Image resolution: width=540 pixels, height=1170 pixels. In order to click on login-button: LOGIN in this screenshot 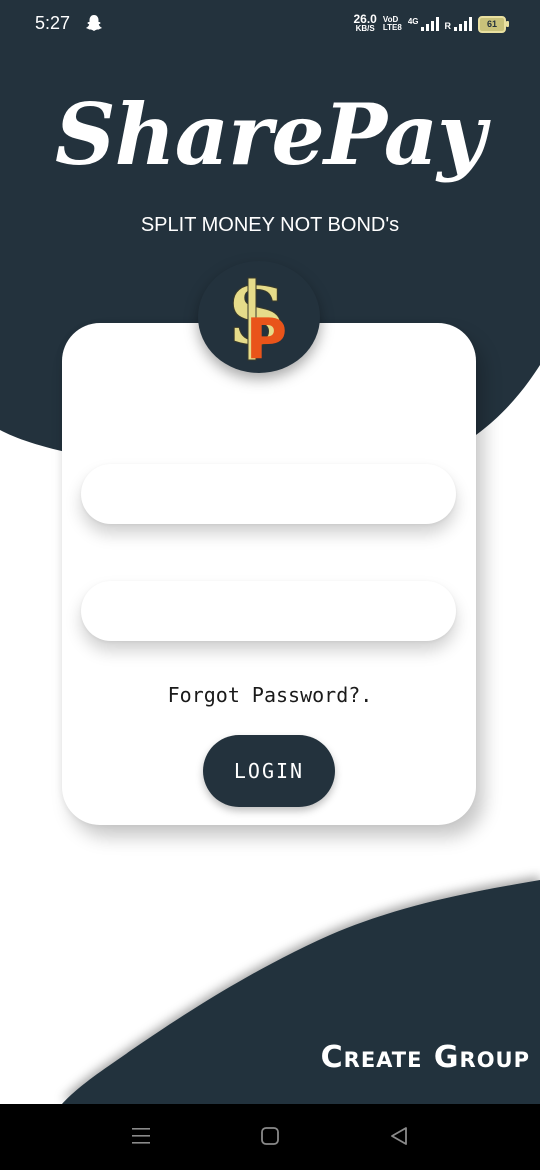, I will do `click(269, 771)`.